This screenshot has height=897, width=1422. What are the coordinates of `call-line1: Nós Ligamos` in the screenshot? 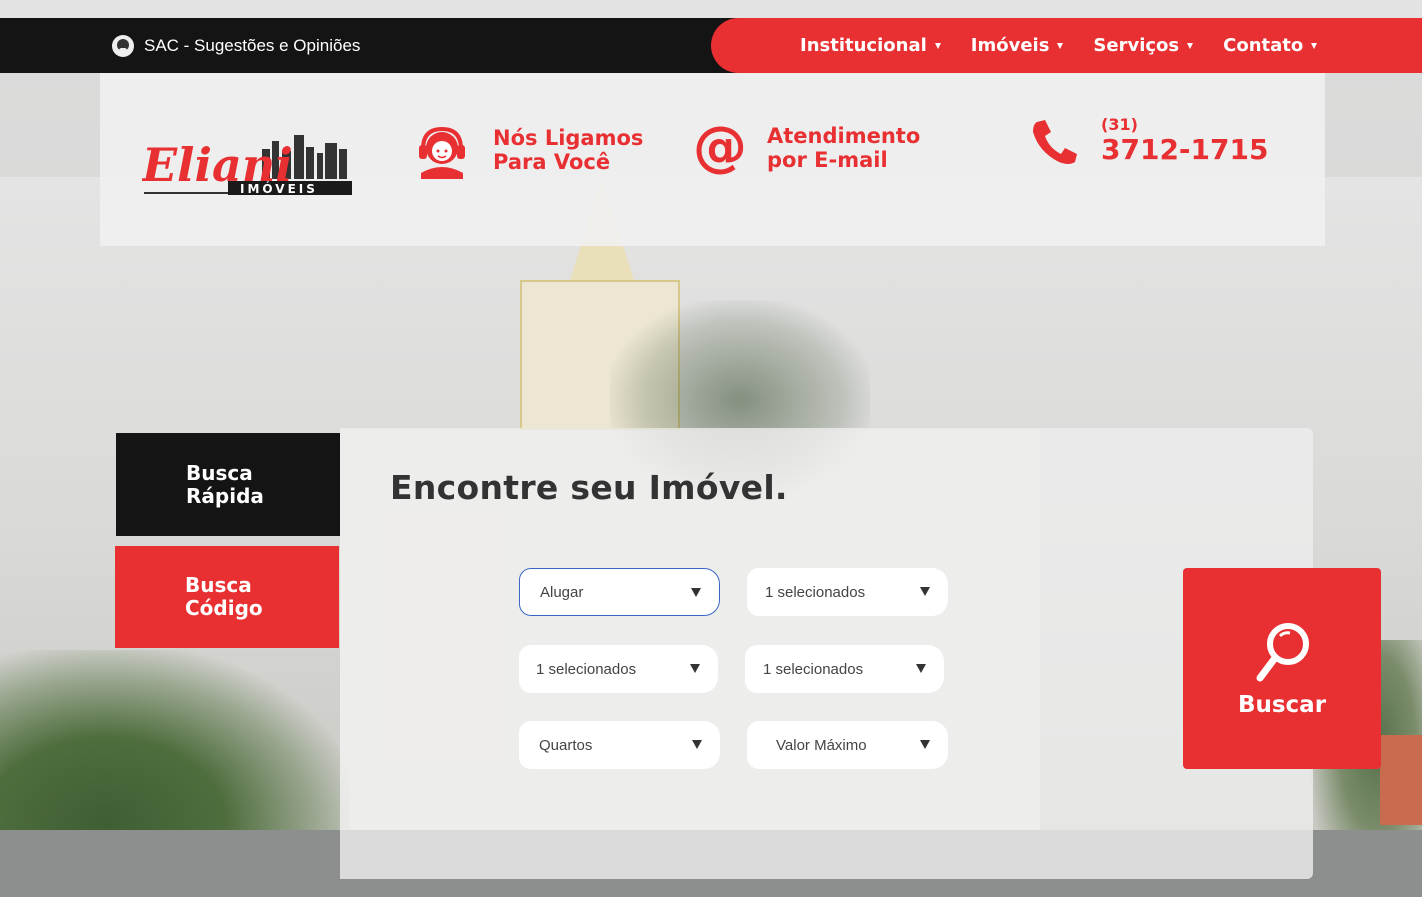 It's located at (568, 138).